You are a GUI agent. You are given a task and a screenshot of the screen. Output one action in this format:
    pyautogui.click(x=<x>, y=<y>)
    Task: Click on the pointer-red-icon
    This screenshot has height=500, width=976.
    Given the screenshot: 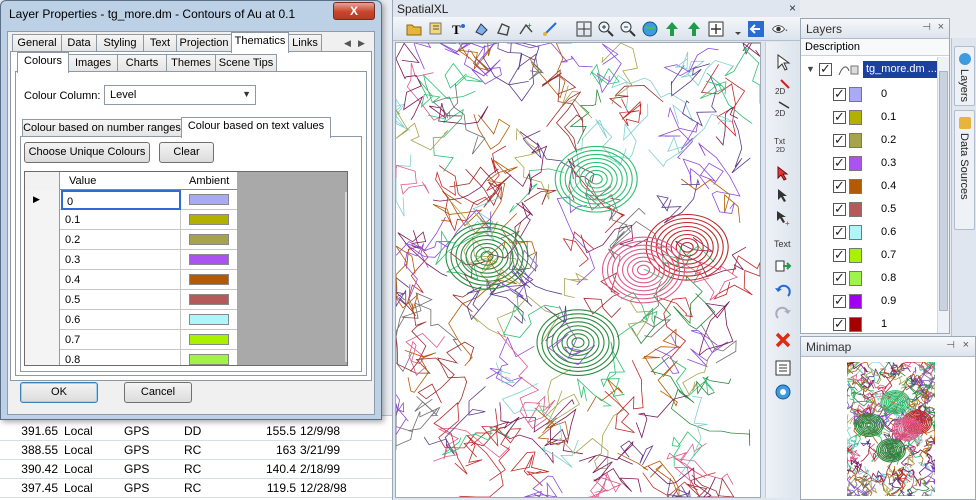 What is the action you would take?
    pyautogui.click(x=783, y=174)
    